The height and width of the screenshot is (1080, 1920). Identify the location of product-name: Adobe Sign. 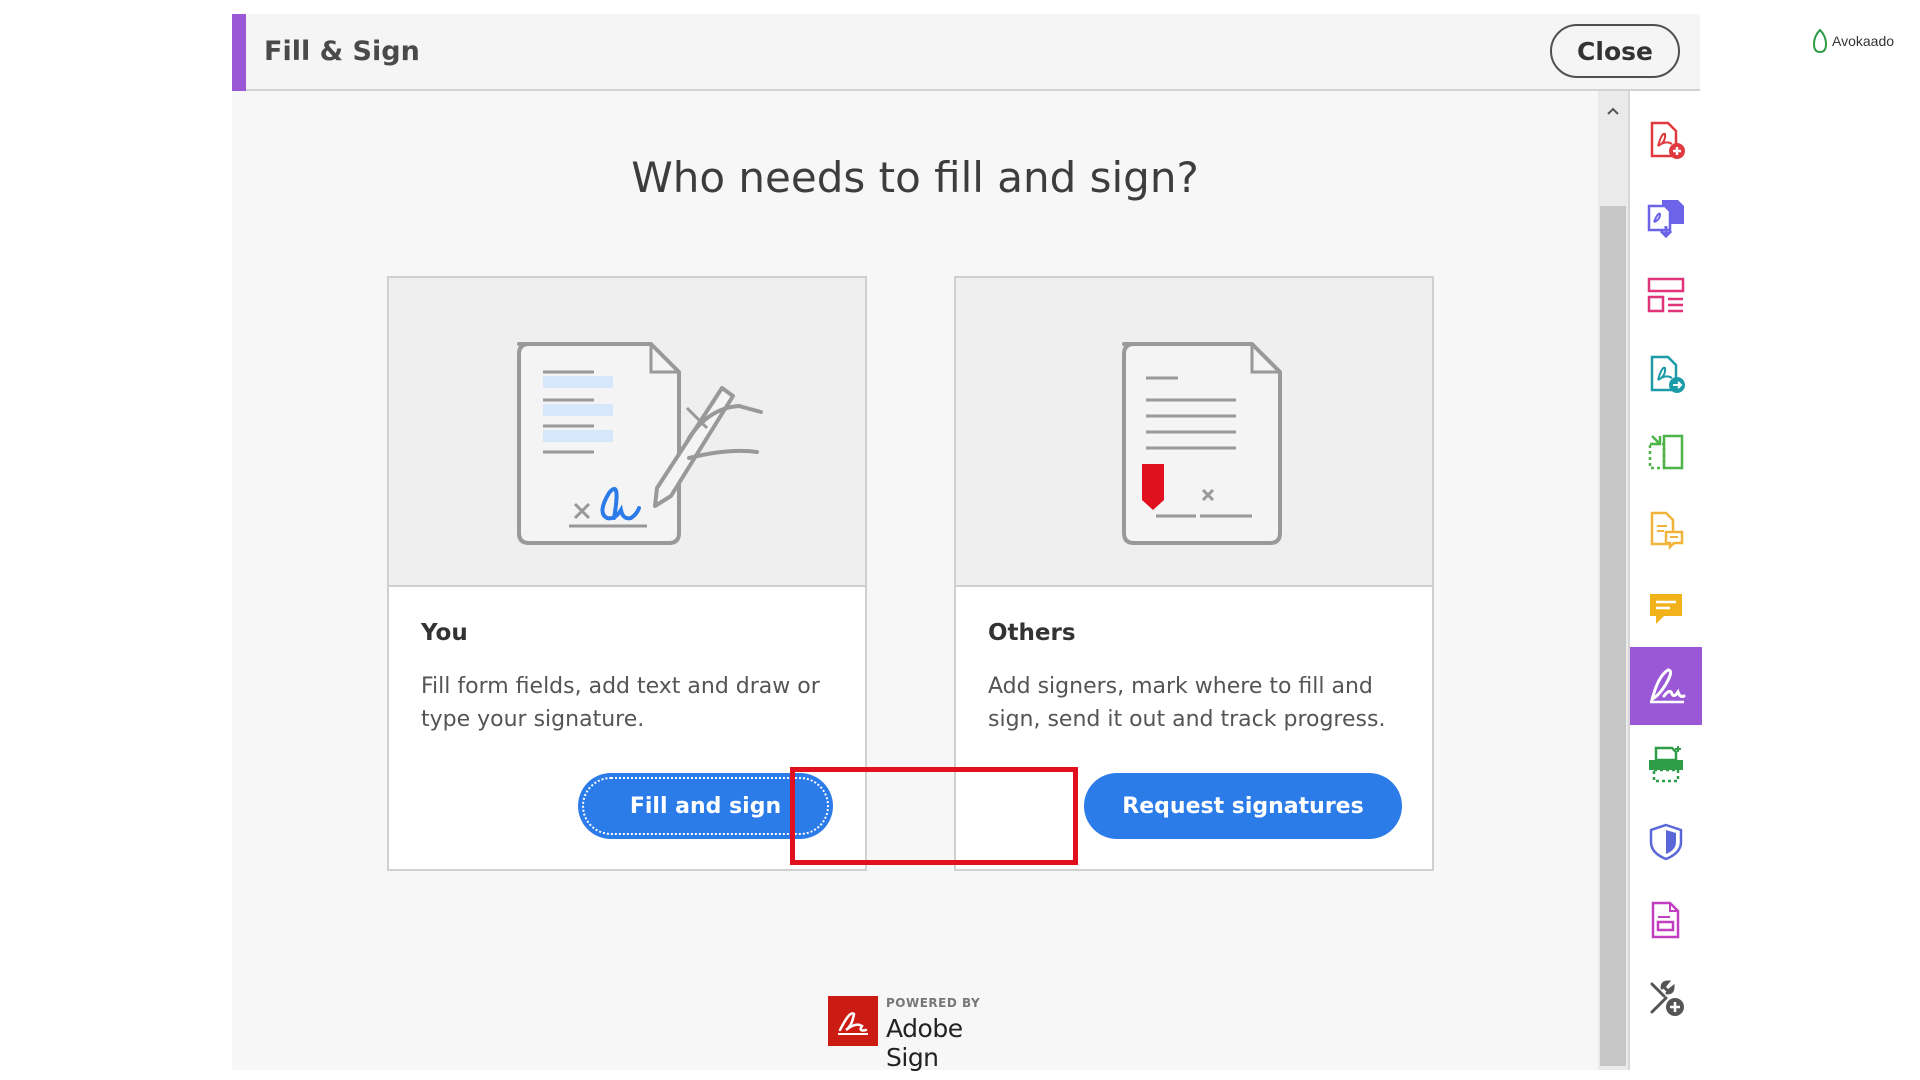
(924, 1043).